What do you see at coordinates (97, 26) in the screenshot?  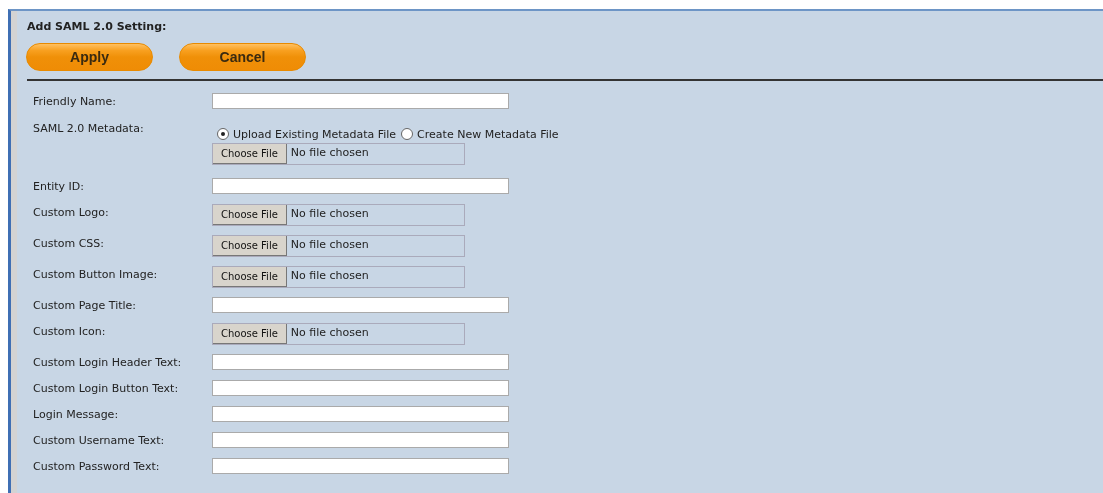 I see `section-title: Add SAML 2.0 Setting:` at bounding box center [97, 26].